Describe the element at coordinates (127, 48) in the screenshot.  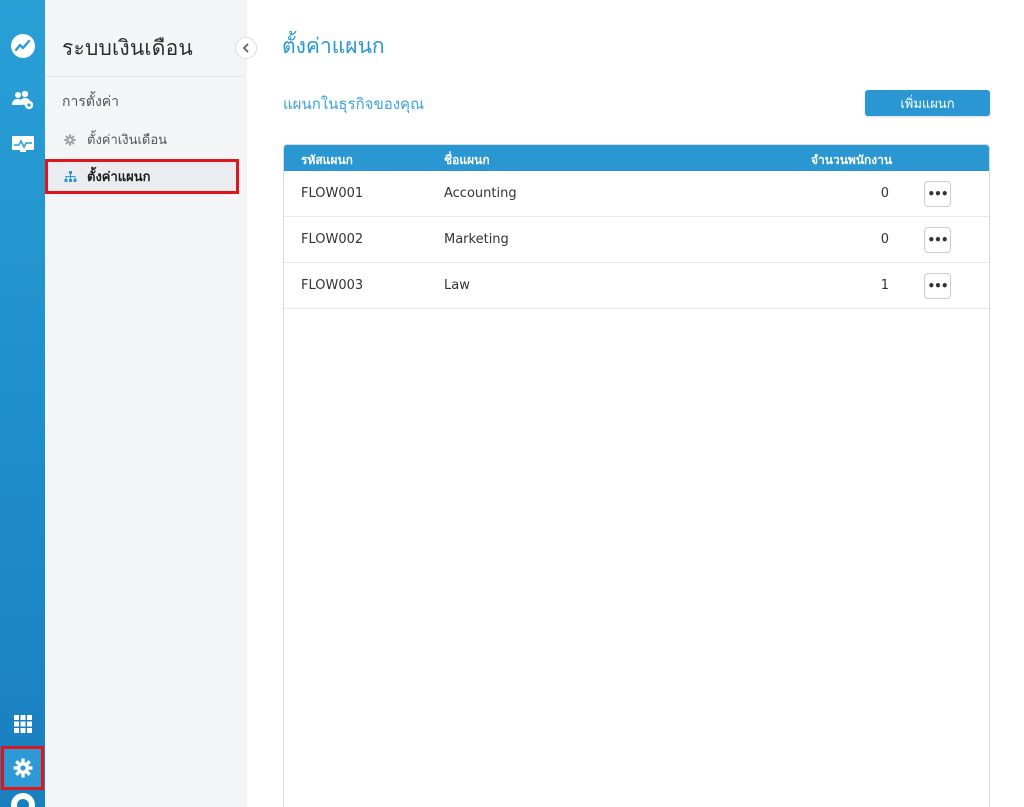
I see `sidebar-title: ระบบเงินเดือน` at that location.